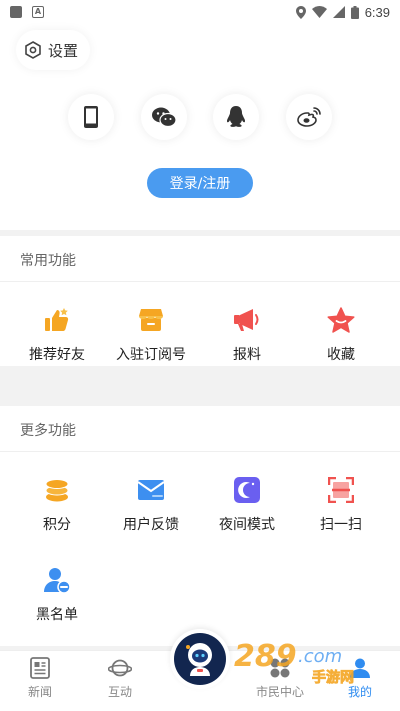 This screenshot has width=400, height=711. I want to click on thumbs-up-icon, so click(57, 319).